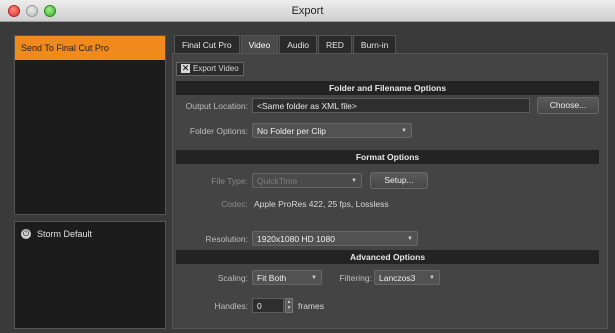 Image resolution: width=615 pixels, height=333 pixels. Describe the element at coordinates (226, 239) in the screenshot. I see `resolution-label: Resolution:` at that location.